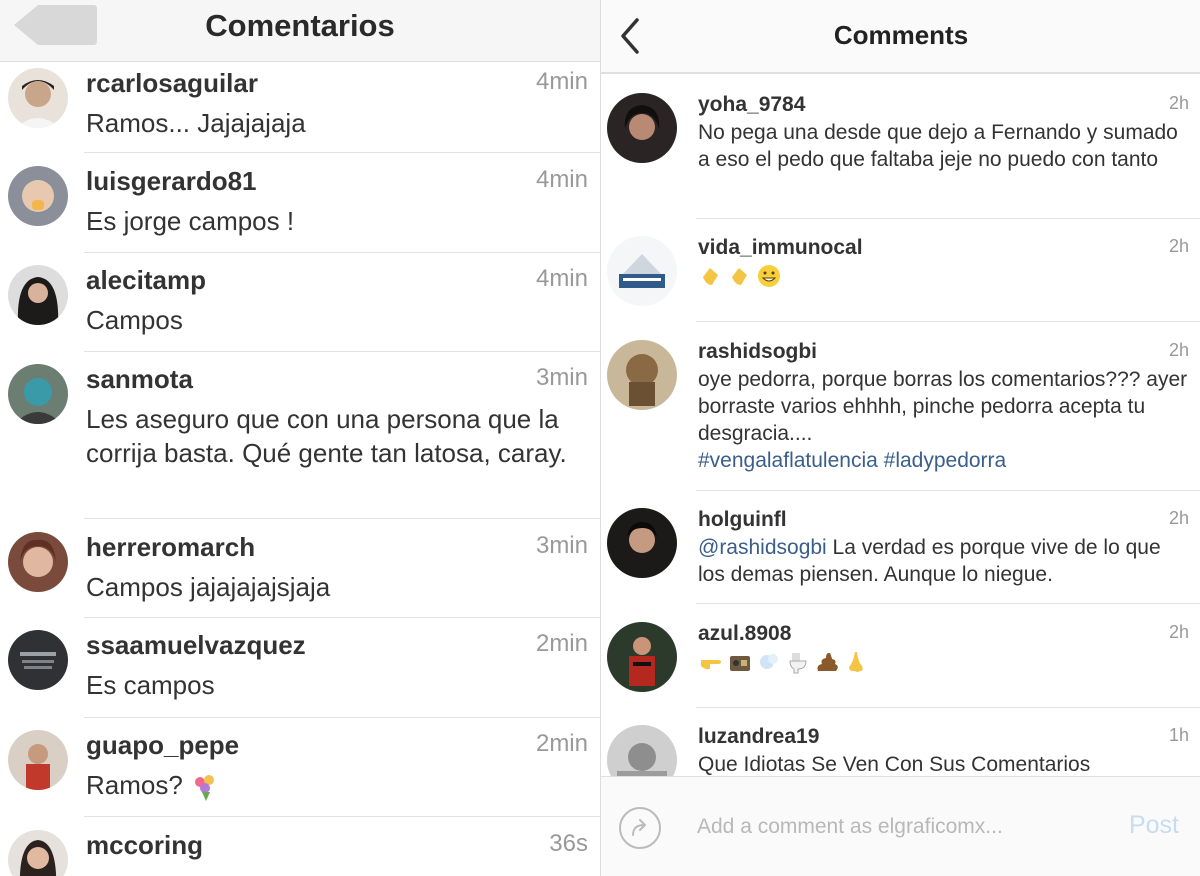 This screenshot has width=1200, height=876. I want to click on page-title: Comments, so click(901, 35).